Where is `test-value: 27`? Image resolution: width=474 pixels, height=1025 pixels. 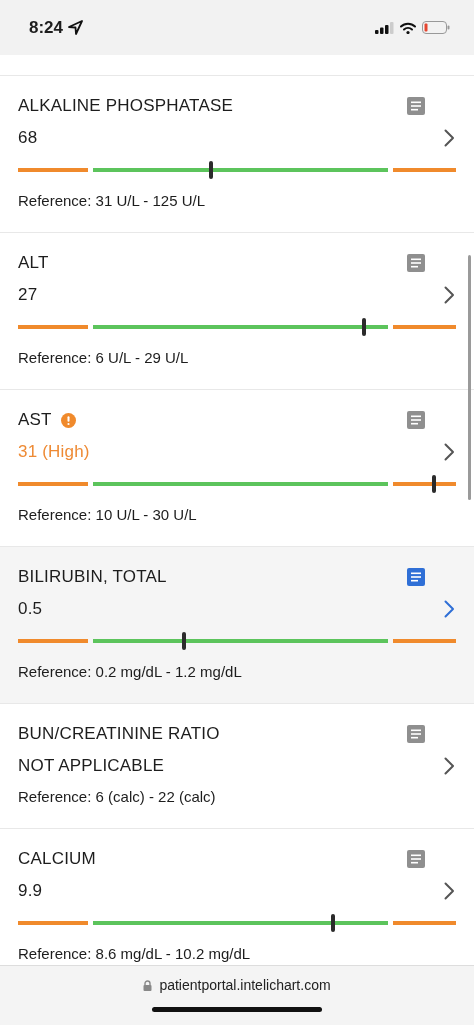
test-value: 27 is located at coordinates (28, 295).